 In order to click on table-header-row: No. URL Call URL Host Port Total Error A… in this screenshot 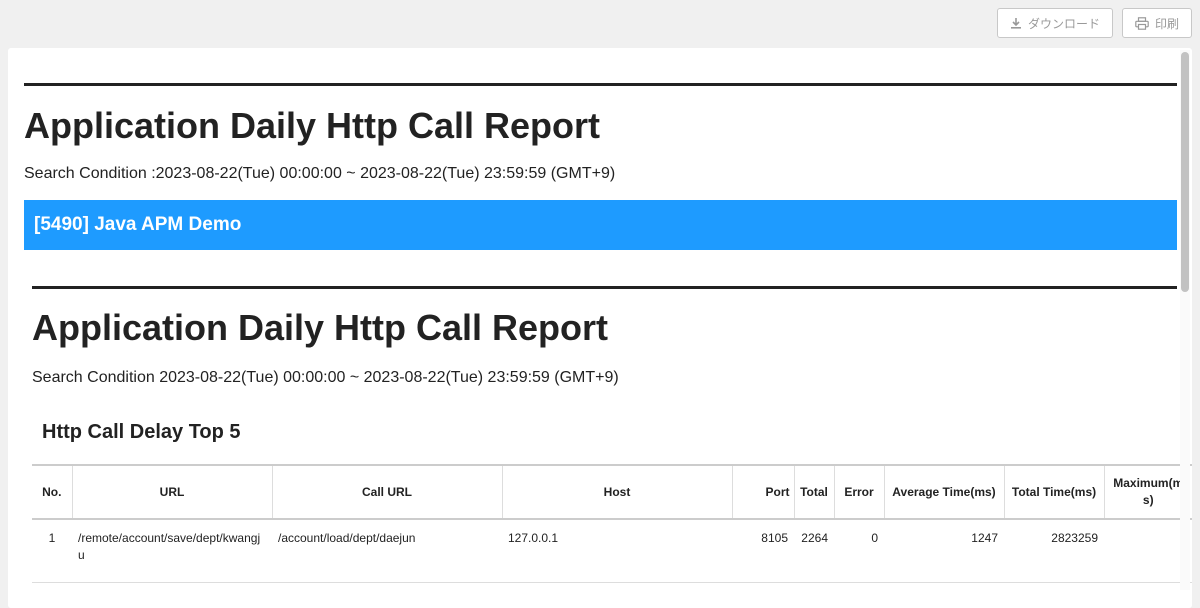, I will do `click(612, 492)`.